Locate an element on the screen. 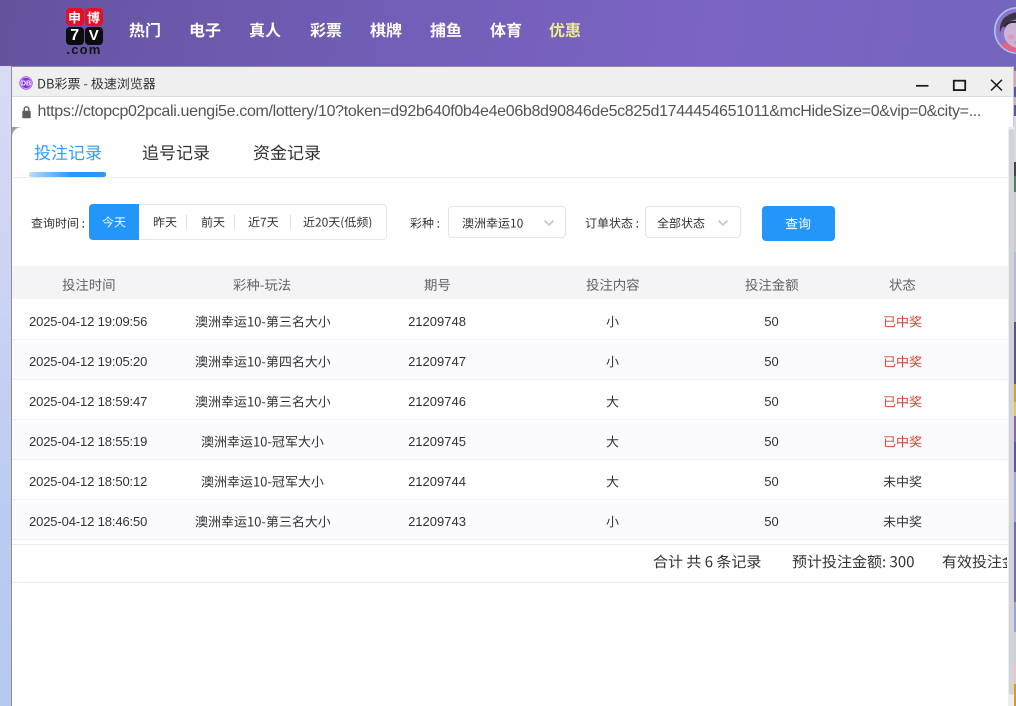 The width and height of the screenshot is (1016, 706). svg-text: DB is located at coordinates (25, 84).